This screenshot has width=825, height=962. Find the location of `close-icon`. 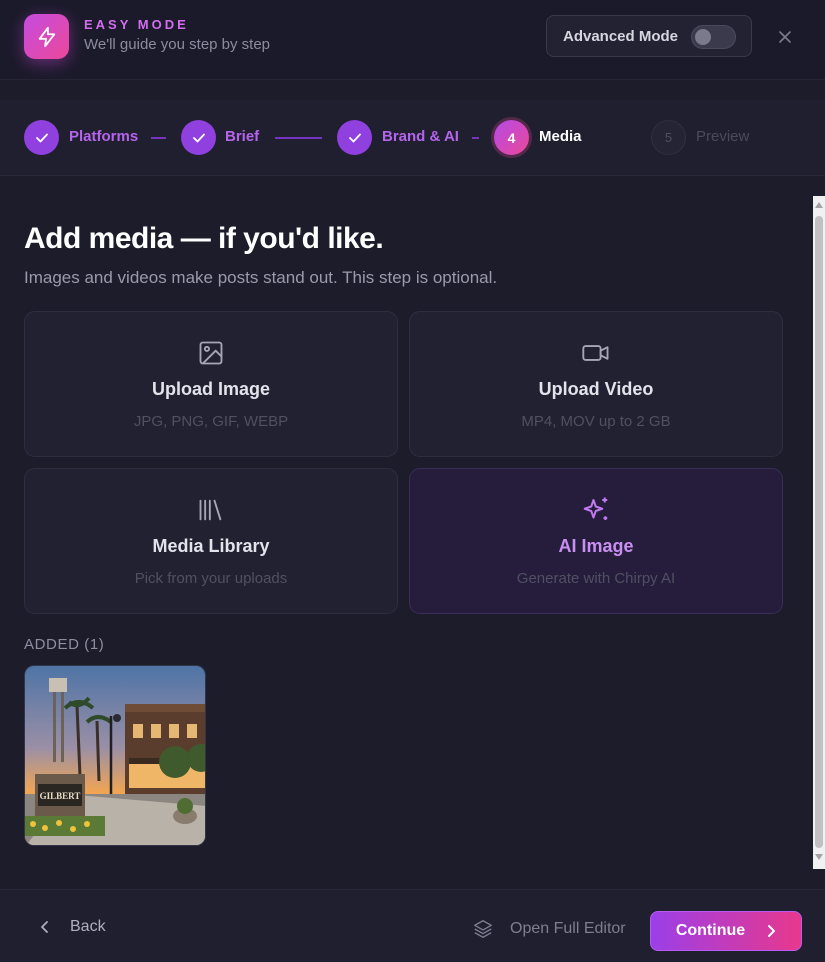

close-icon is located at coordinates (785, 37).